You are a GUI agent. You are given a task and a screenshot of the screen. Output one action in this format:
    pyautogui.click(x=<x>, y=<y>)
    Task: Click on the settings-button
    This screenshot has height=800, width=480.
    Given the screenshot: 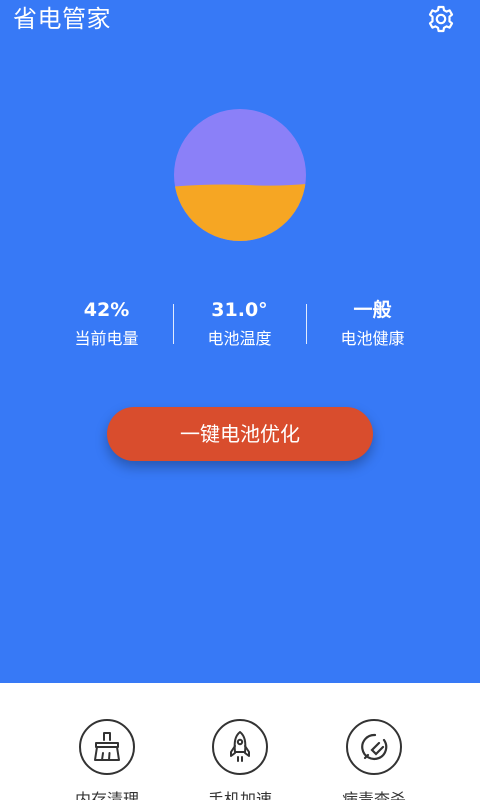 What is the action you would take?
    pyautogui.click(x=441, y=19)
    